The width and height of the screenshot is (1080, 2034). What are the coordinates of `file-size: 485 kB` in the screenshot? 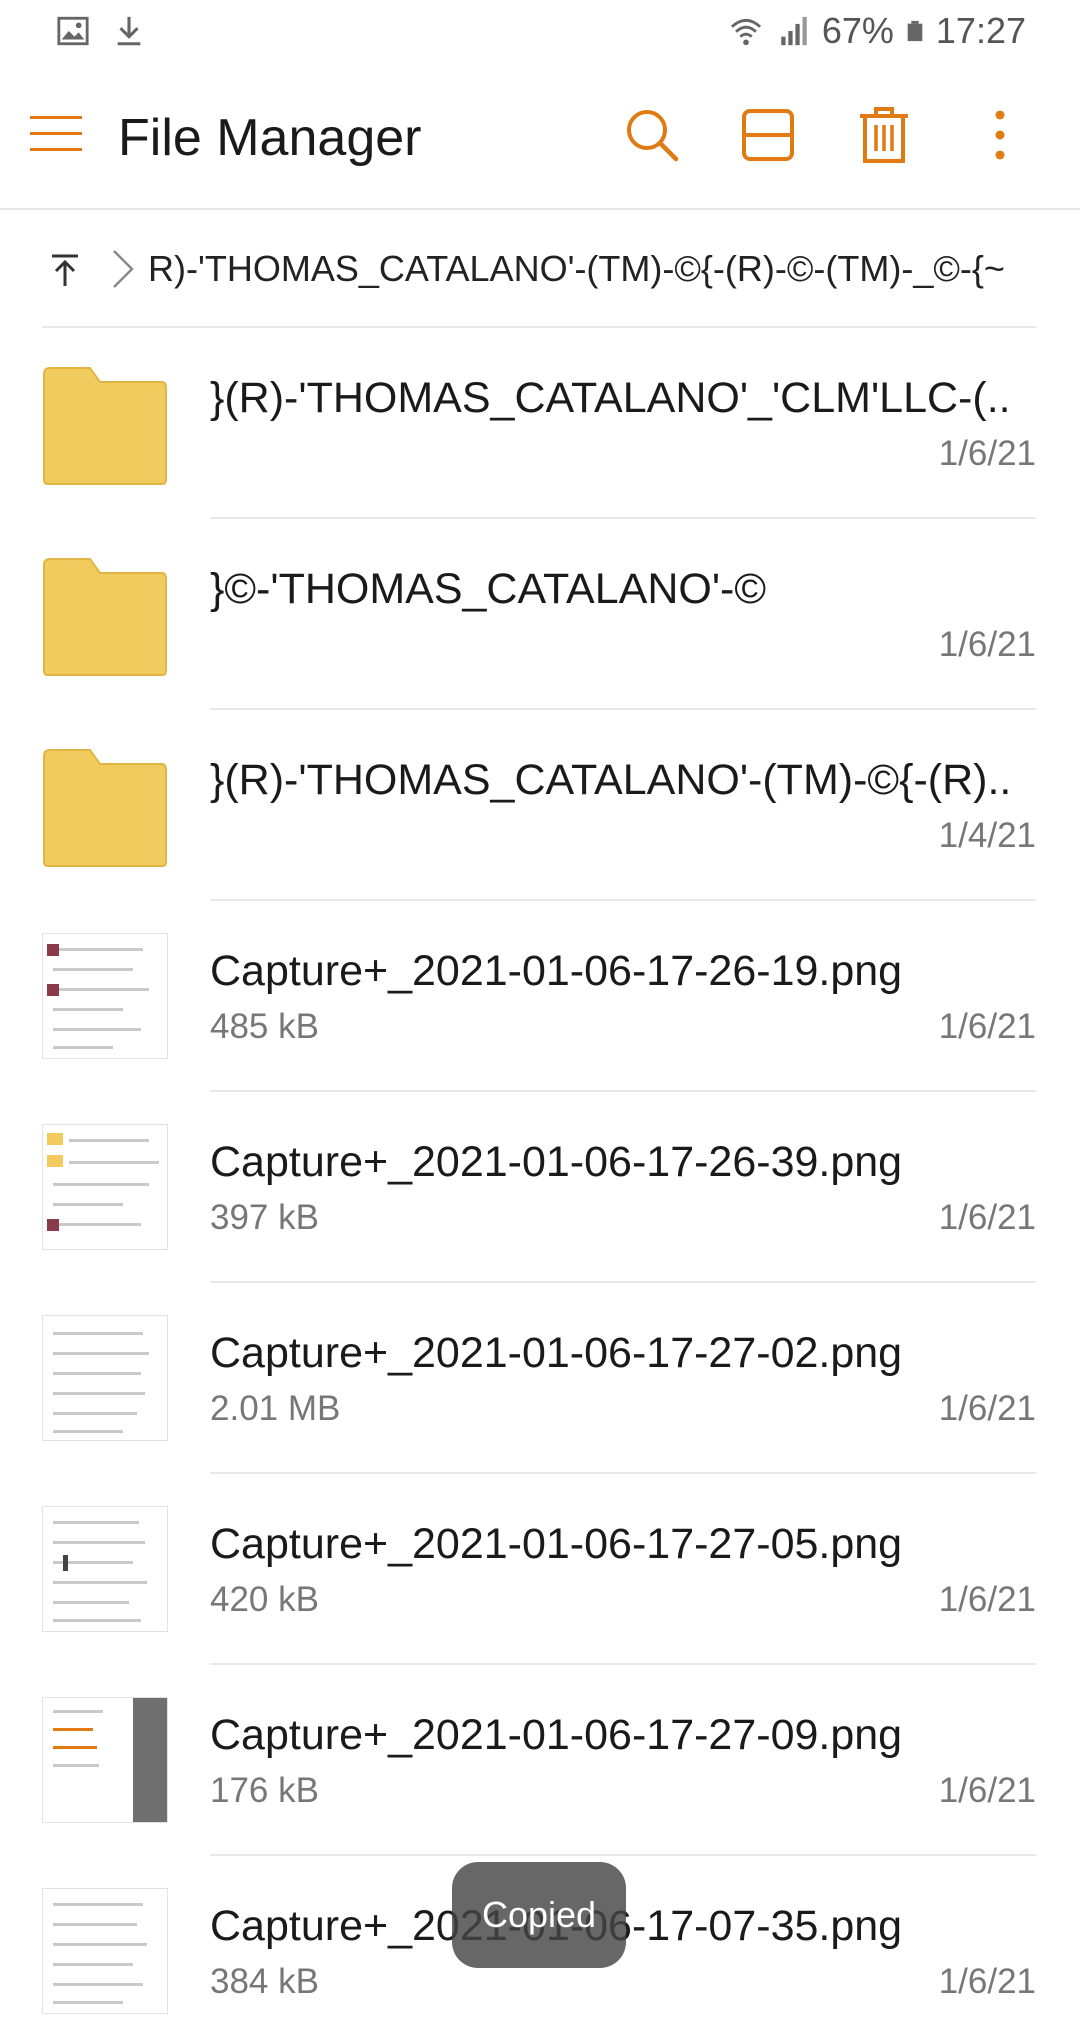 It's located at (264, 1026).